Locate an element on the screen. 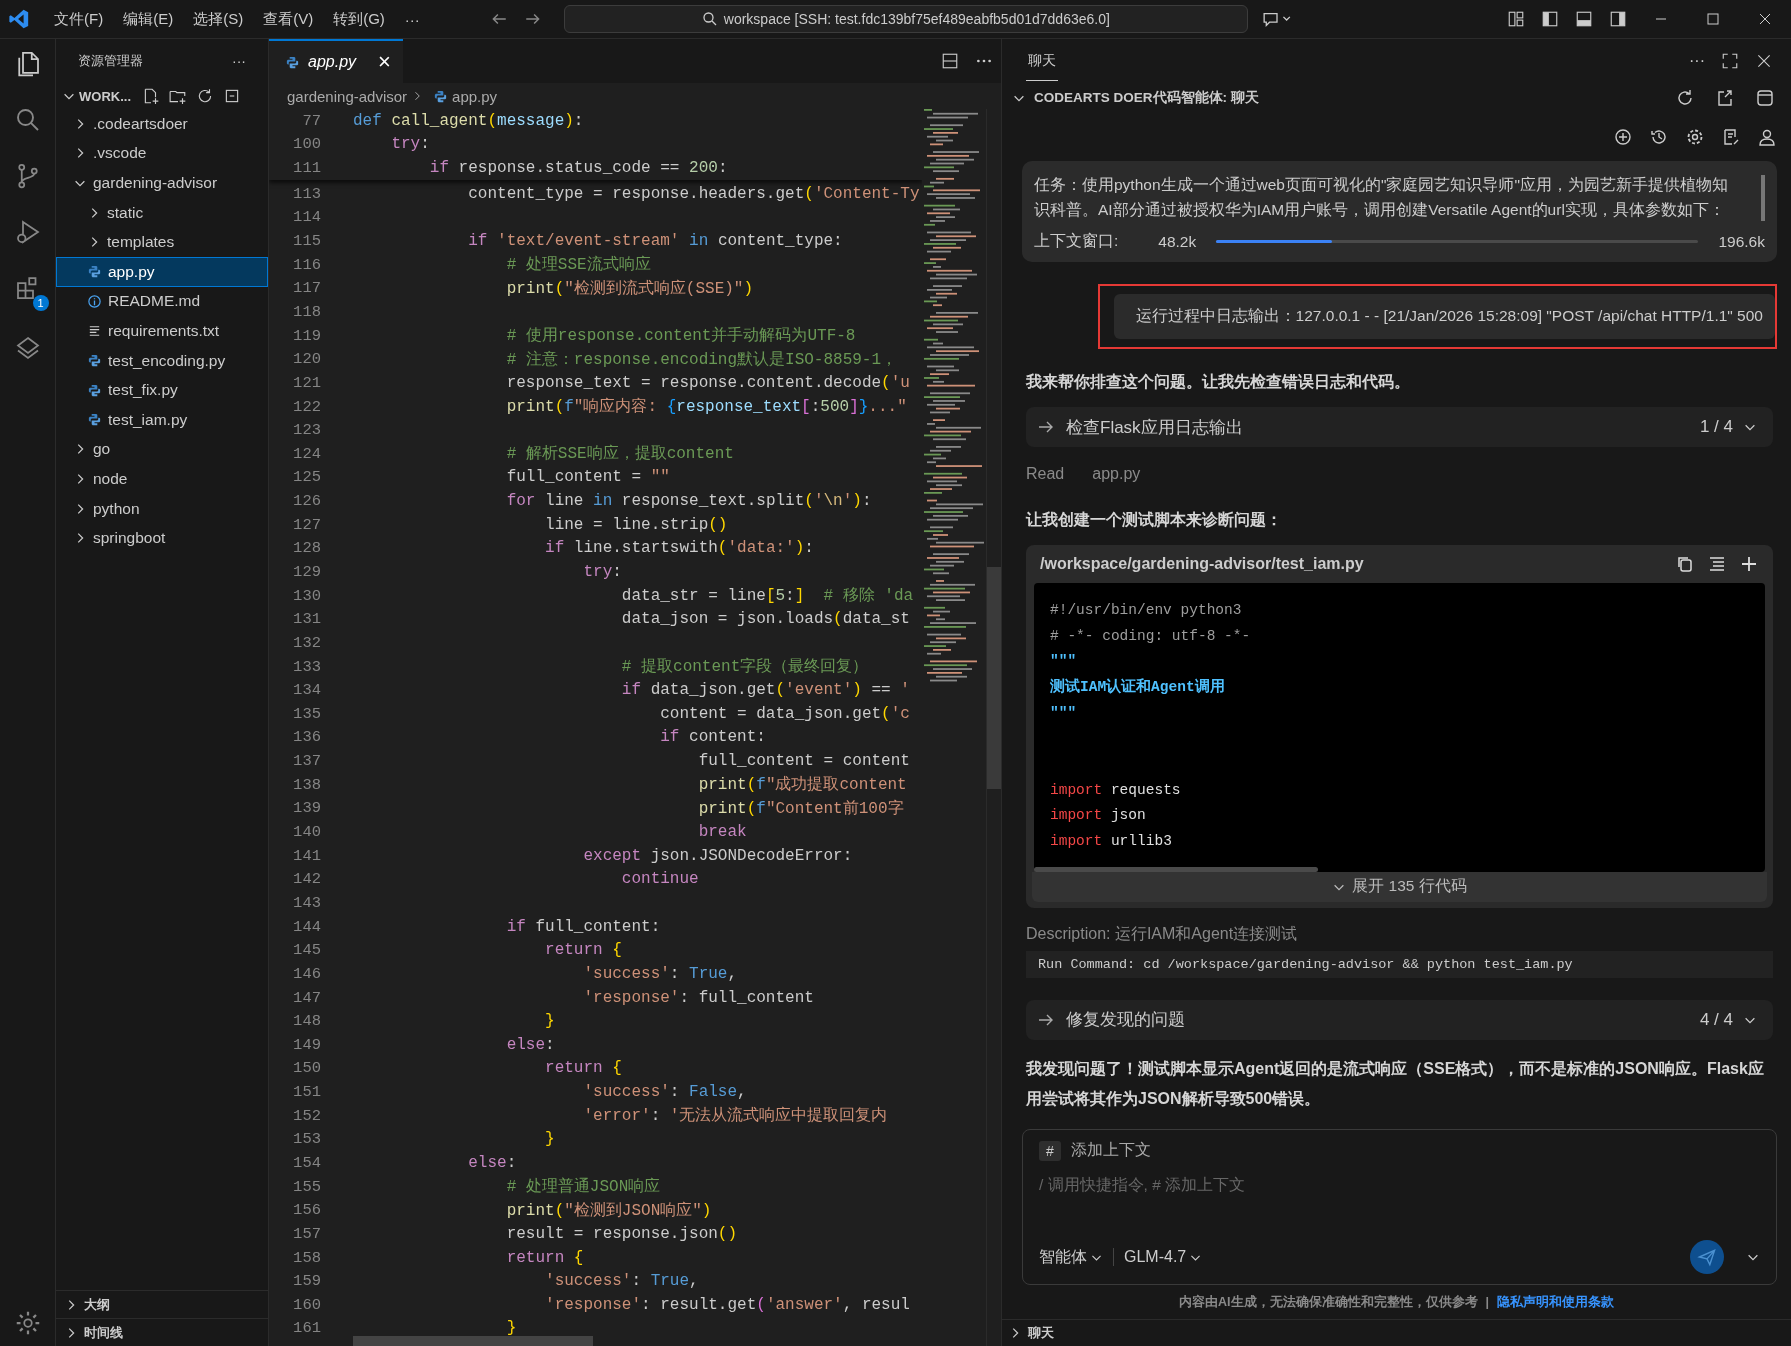 The height and width of the screenshot is (1346, 1791). tree-item: test_iam.py is located at coordinates (162, 419).